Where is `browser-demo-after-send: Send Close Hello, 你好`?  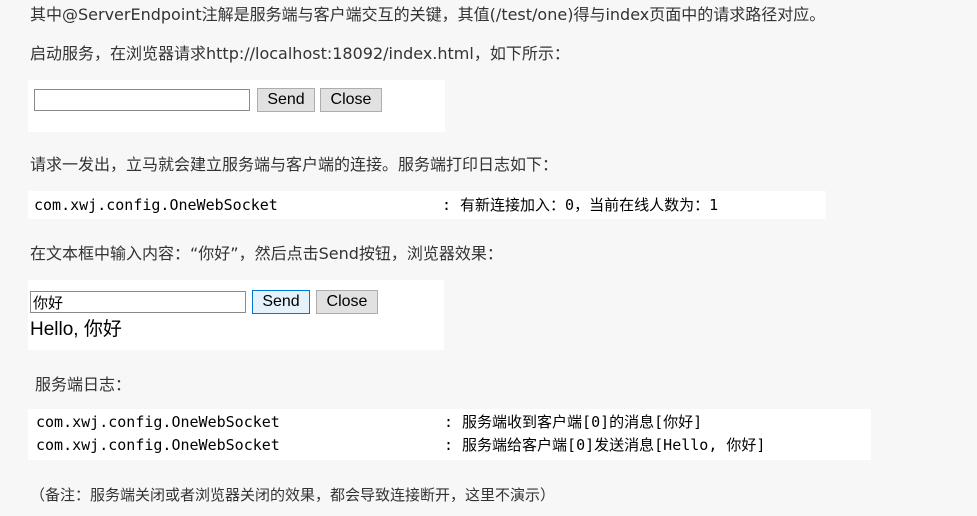 browser-demo-after-send: Send Close Hello, 你好 is located at coordinates (236, 315).